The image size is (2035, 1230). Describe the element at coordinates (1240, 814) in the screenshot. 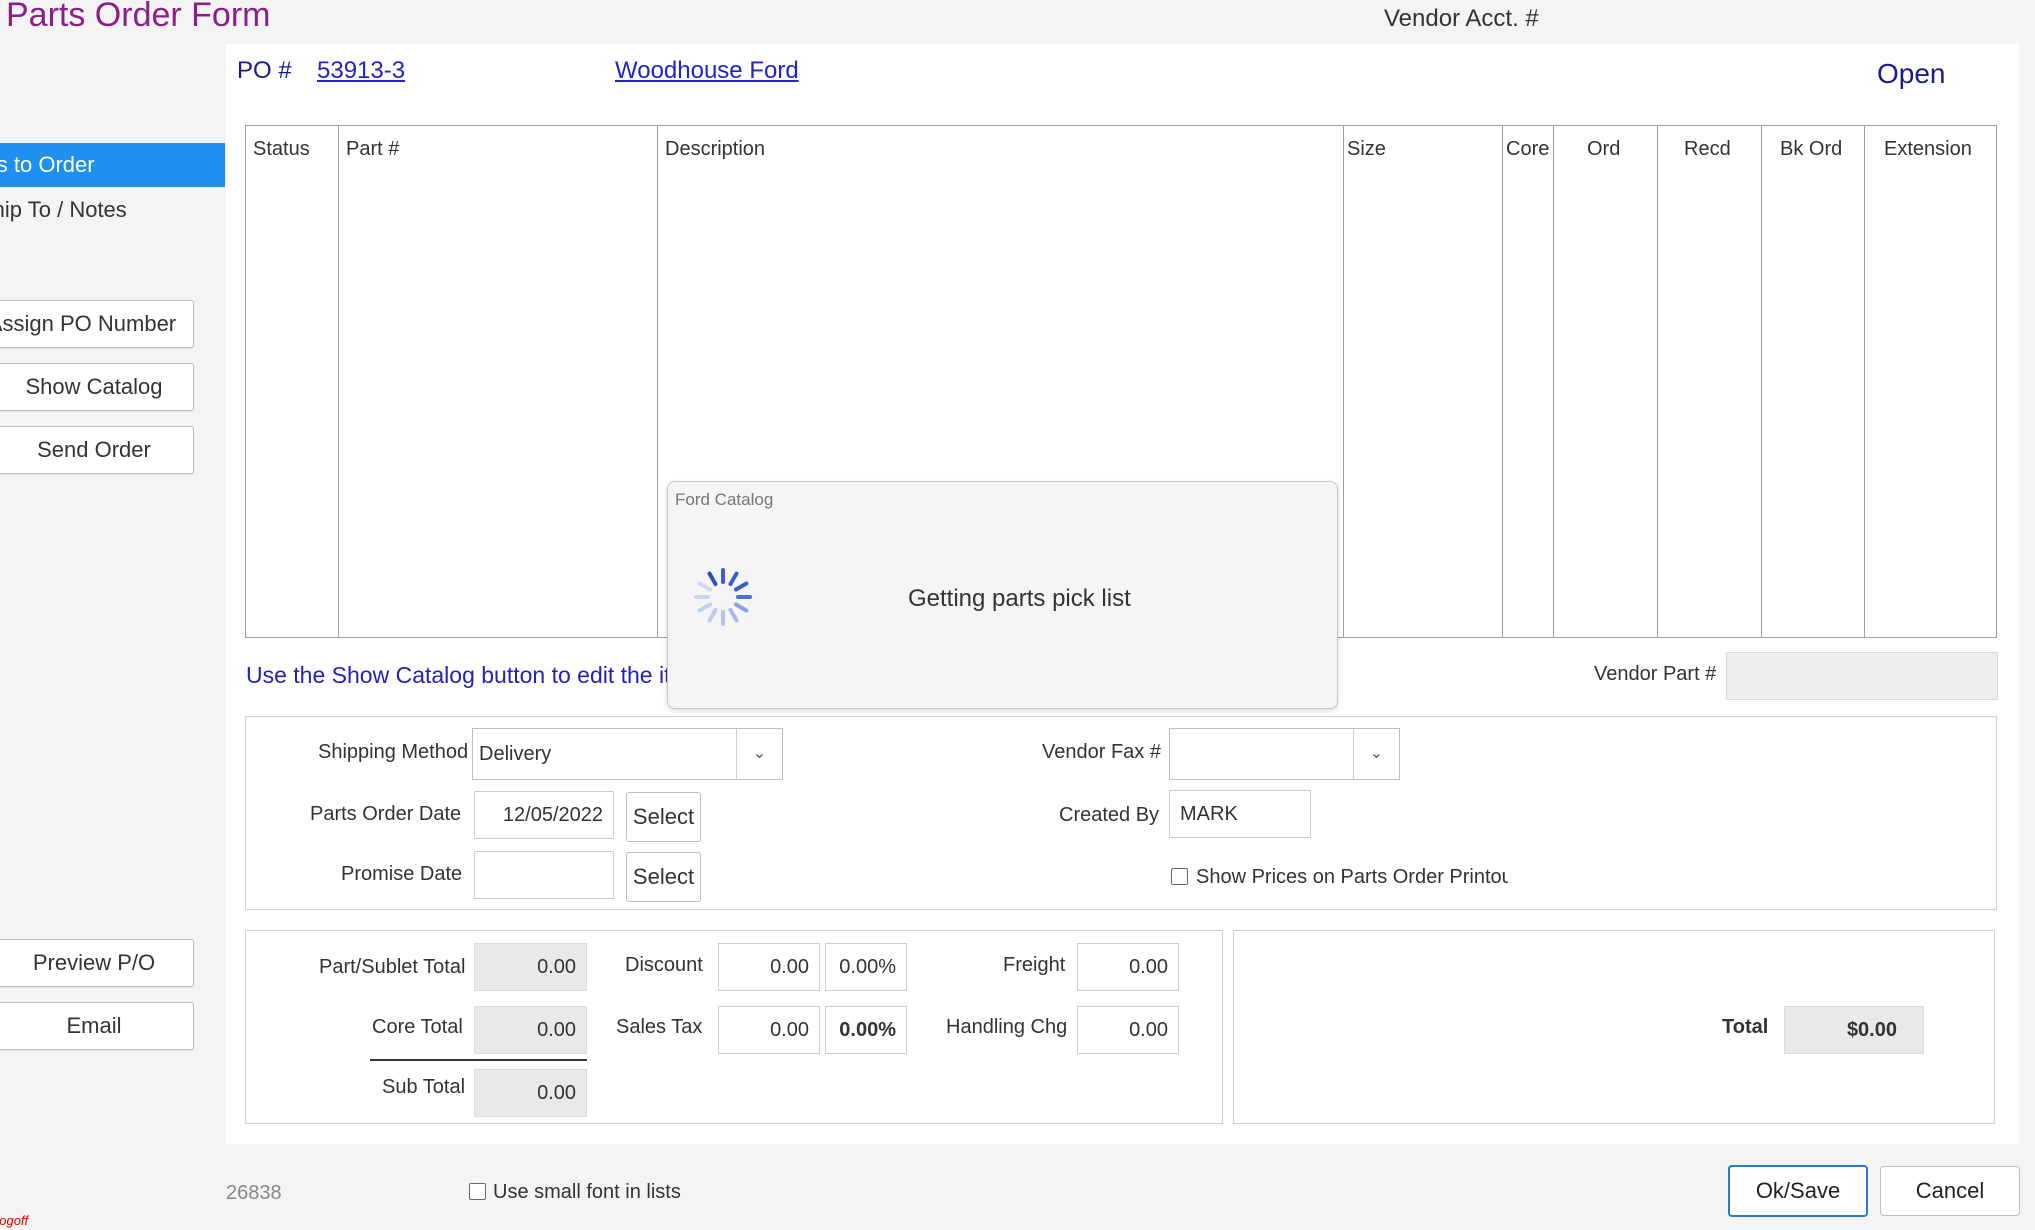

I see `created-by-field: MARK` at that location.